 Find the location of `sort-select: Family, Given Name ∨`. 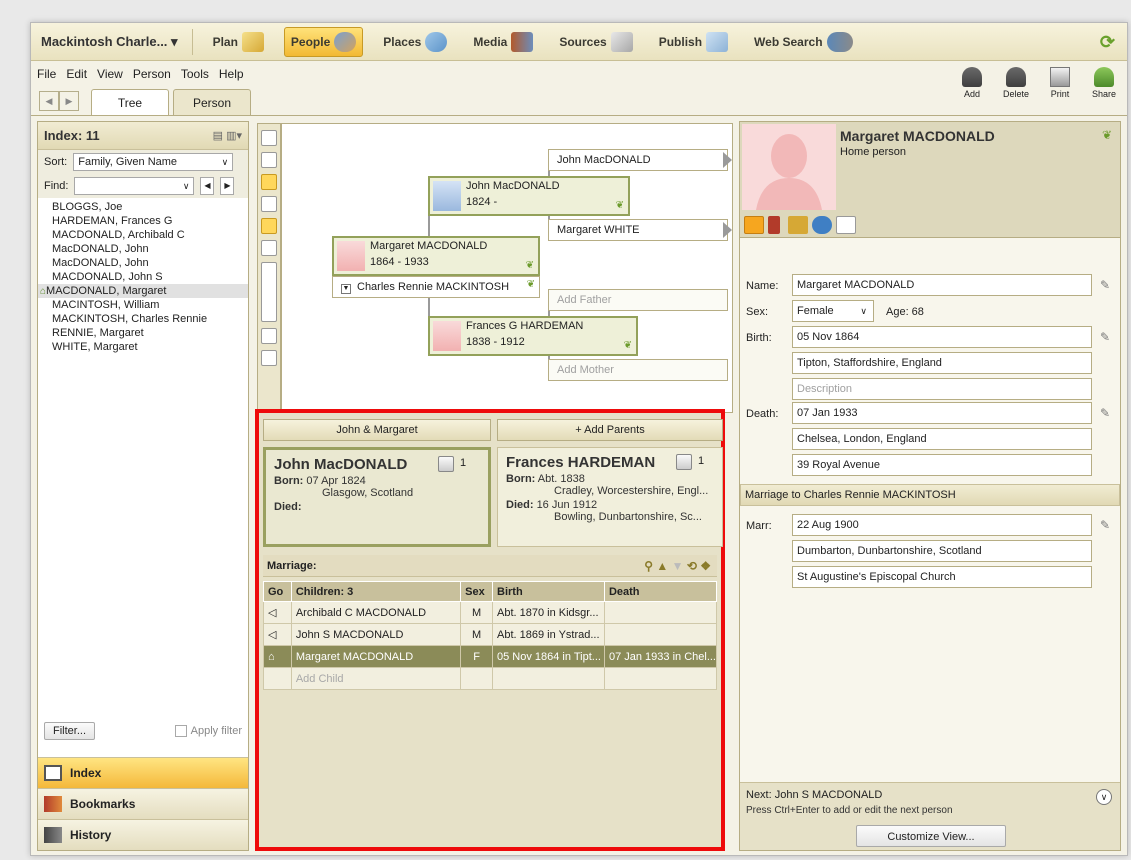

sort-select: Family, Given Name ∨ is located at coordinates (153, 162).